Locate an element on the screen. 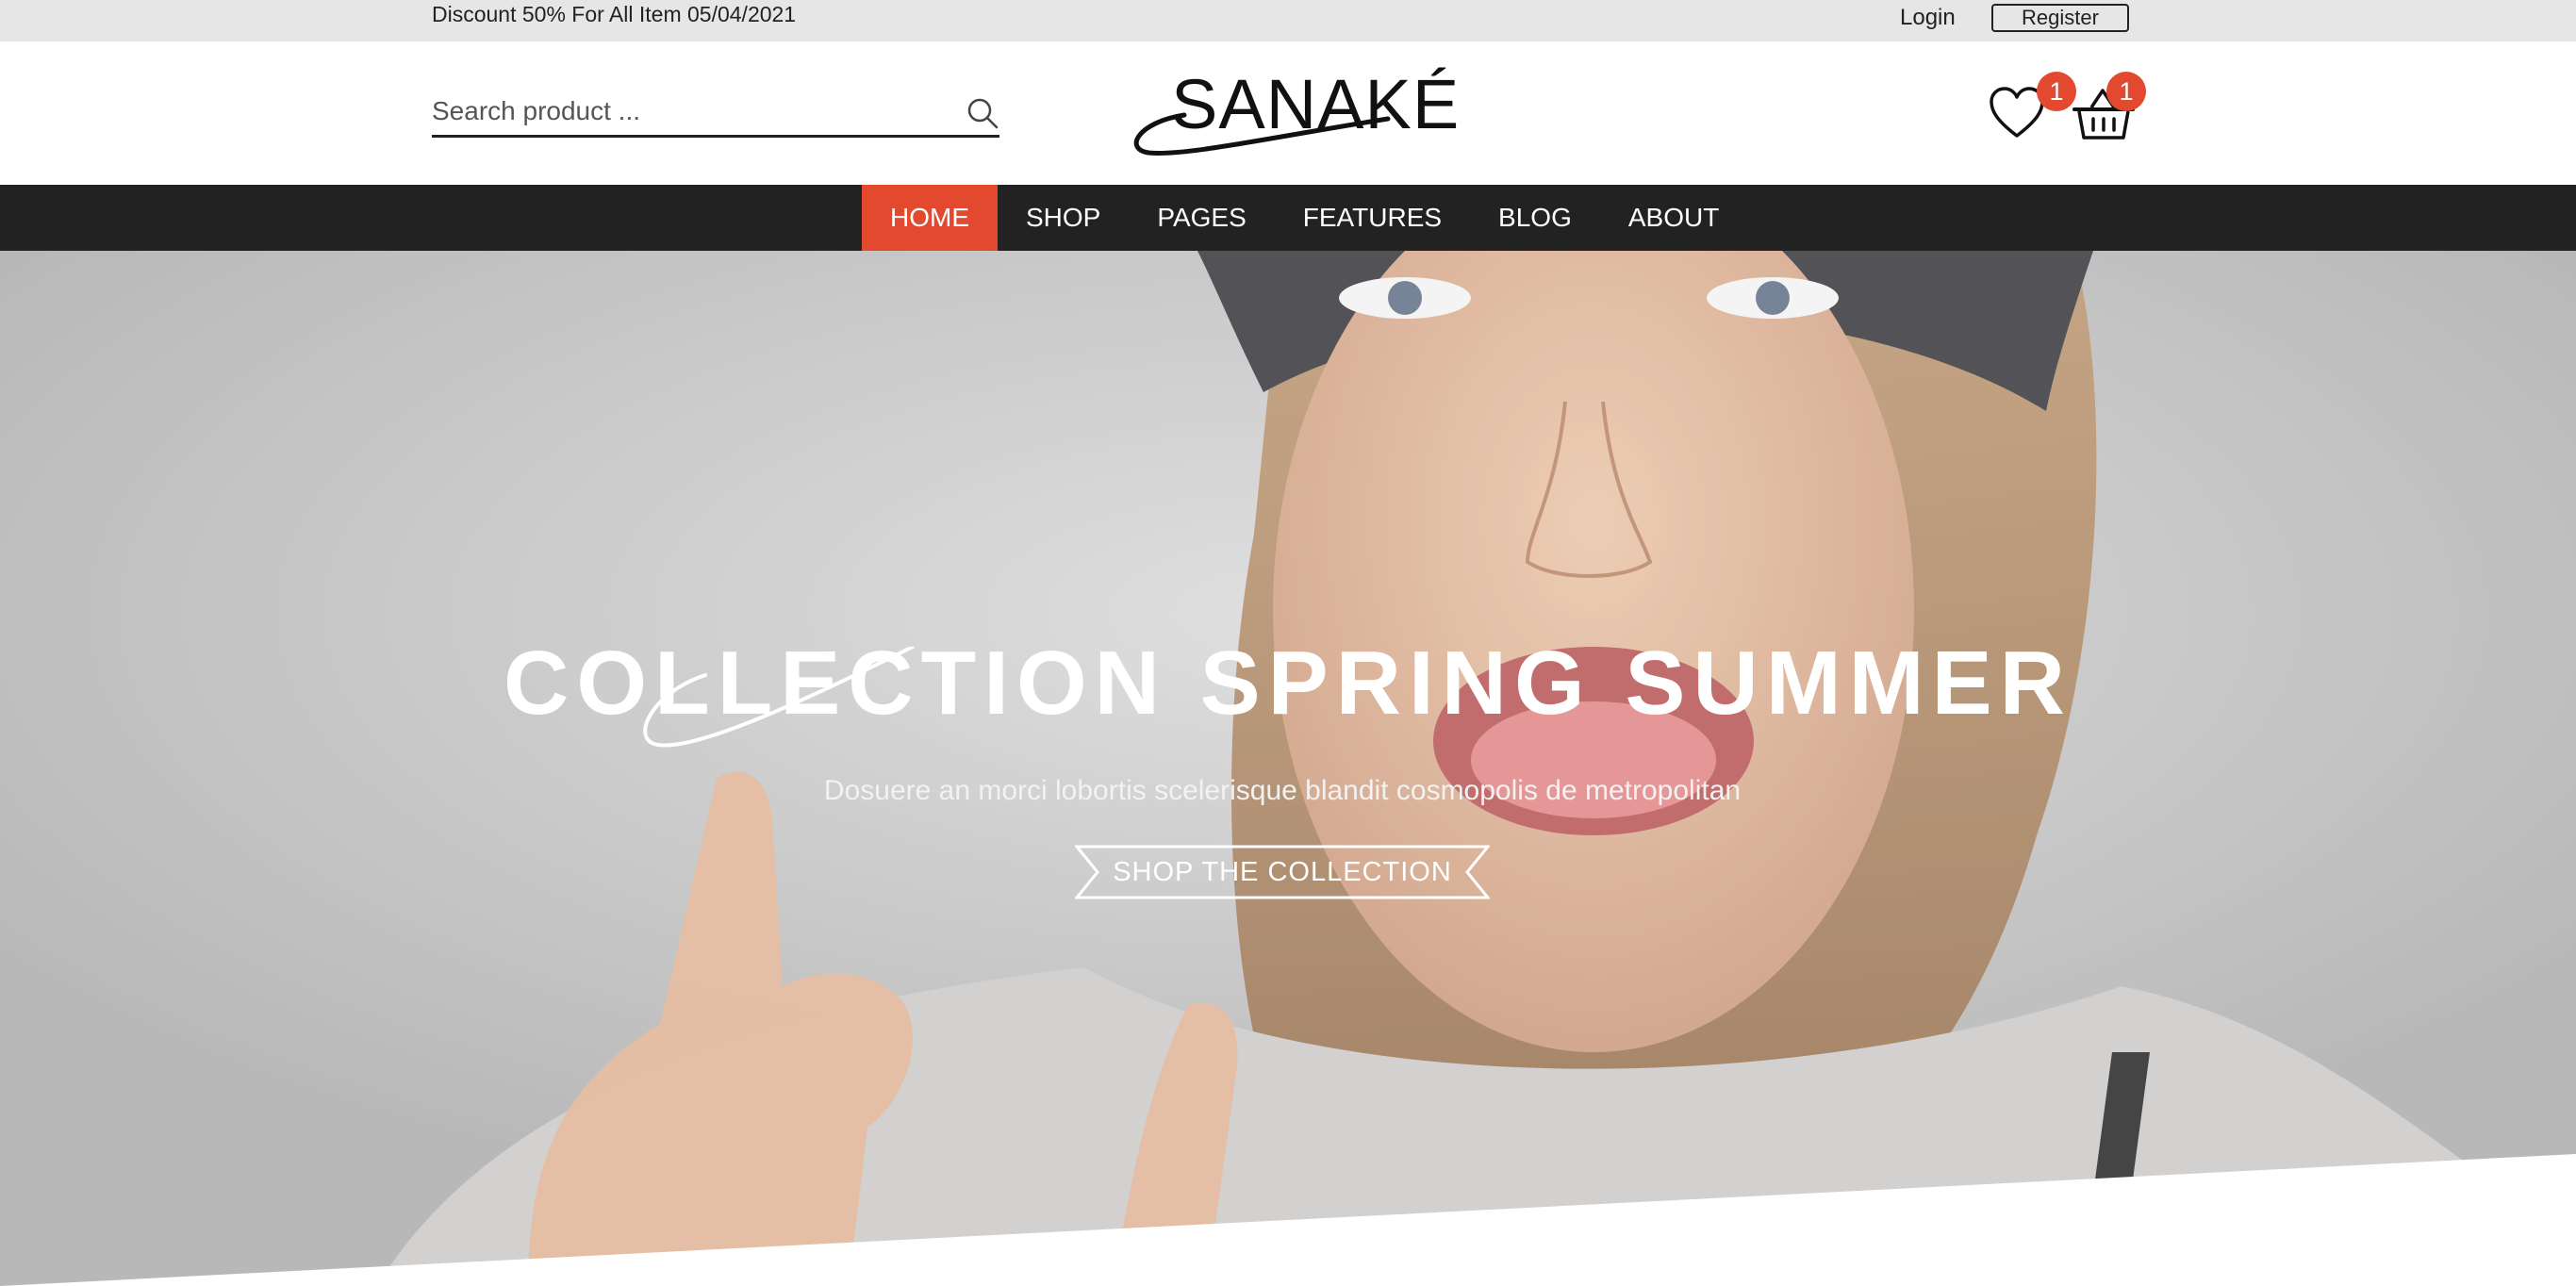  nav-menu: HOME SHOP PAGES FEATURES BLOG ABOUT is located at coordinates (1304, 218).